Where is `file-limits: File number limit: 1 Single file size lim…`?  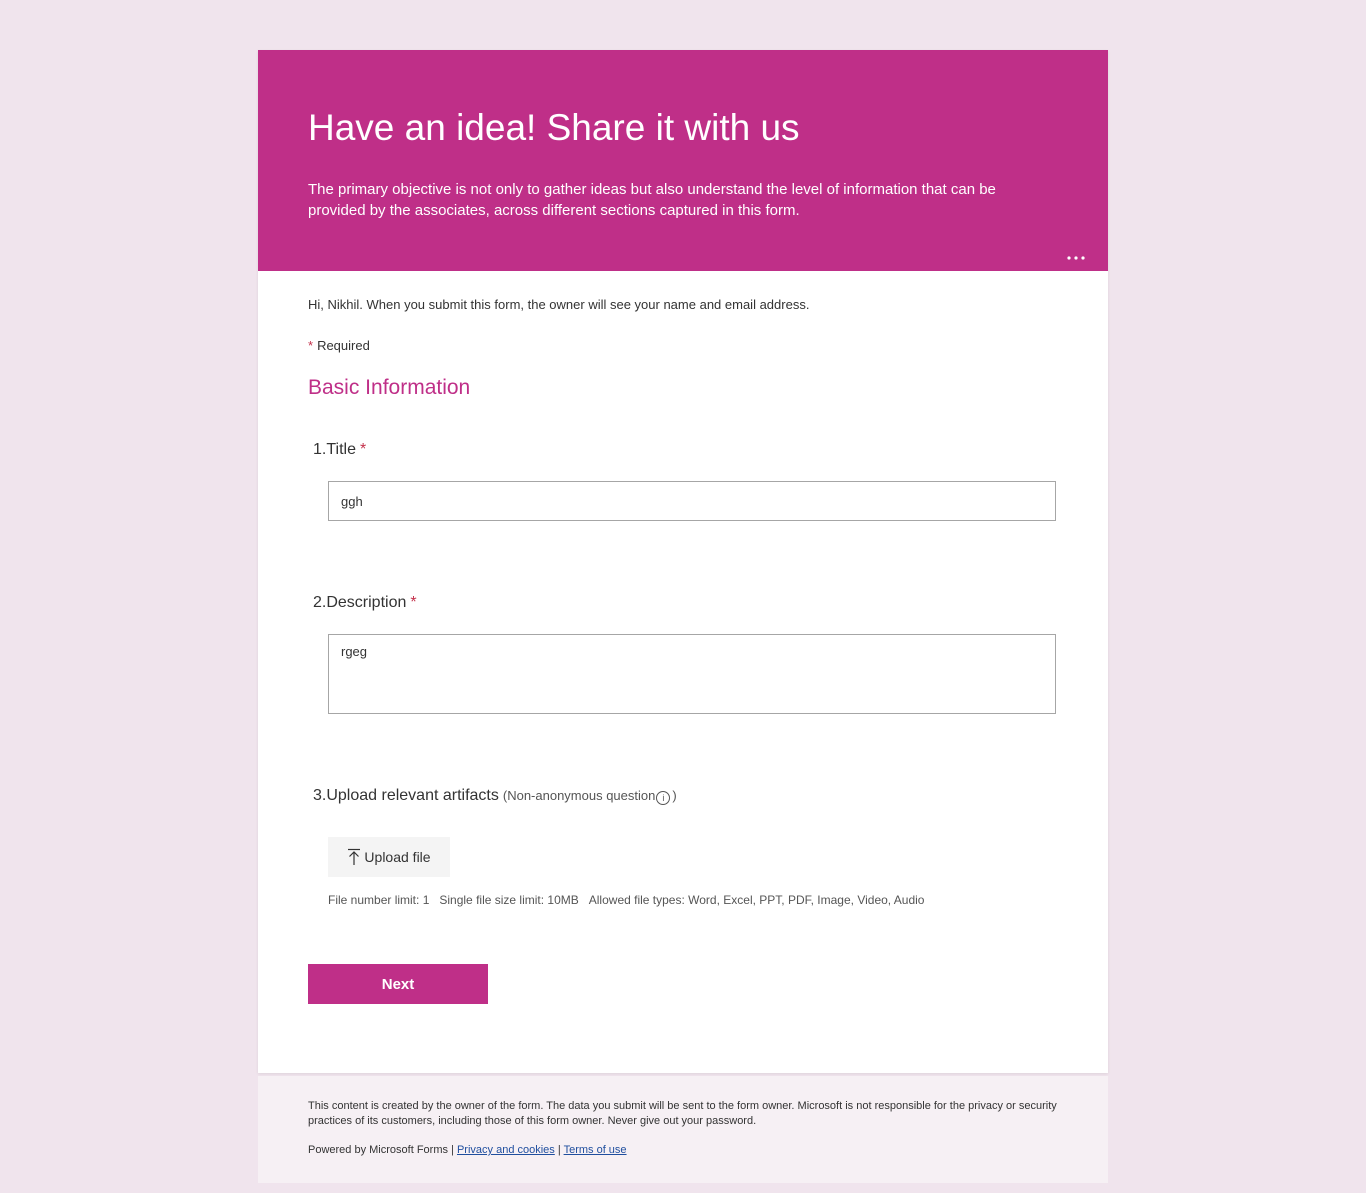 file-limits: File number limit: 1 Single file size lim… is located at coordinates (631, 900).